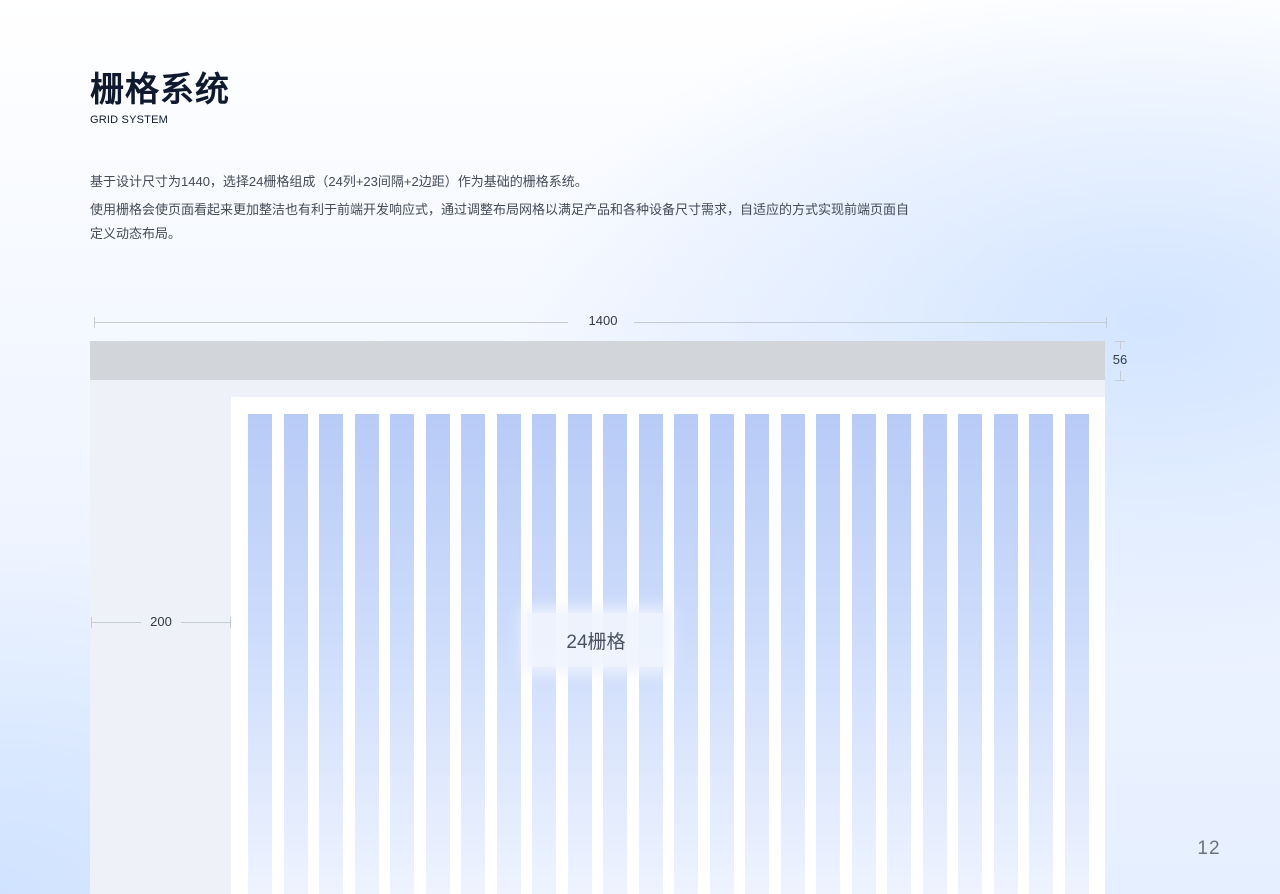 The image size is (1280, 894). Describe the element at coordinates (1120, 345) in the screenshot. I see `height-dimension-line-top` at that location.